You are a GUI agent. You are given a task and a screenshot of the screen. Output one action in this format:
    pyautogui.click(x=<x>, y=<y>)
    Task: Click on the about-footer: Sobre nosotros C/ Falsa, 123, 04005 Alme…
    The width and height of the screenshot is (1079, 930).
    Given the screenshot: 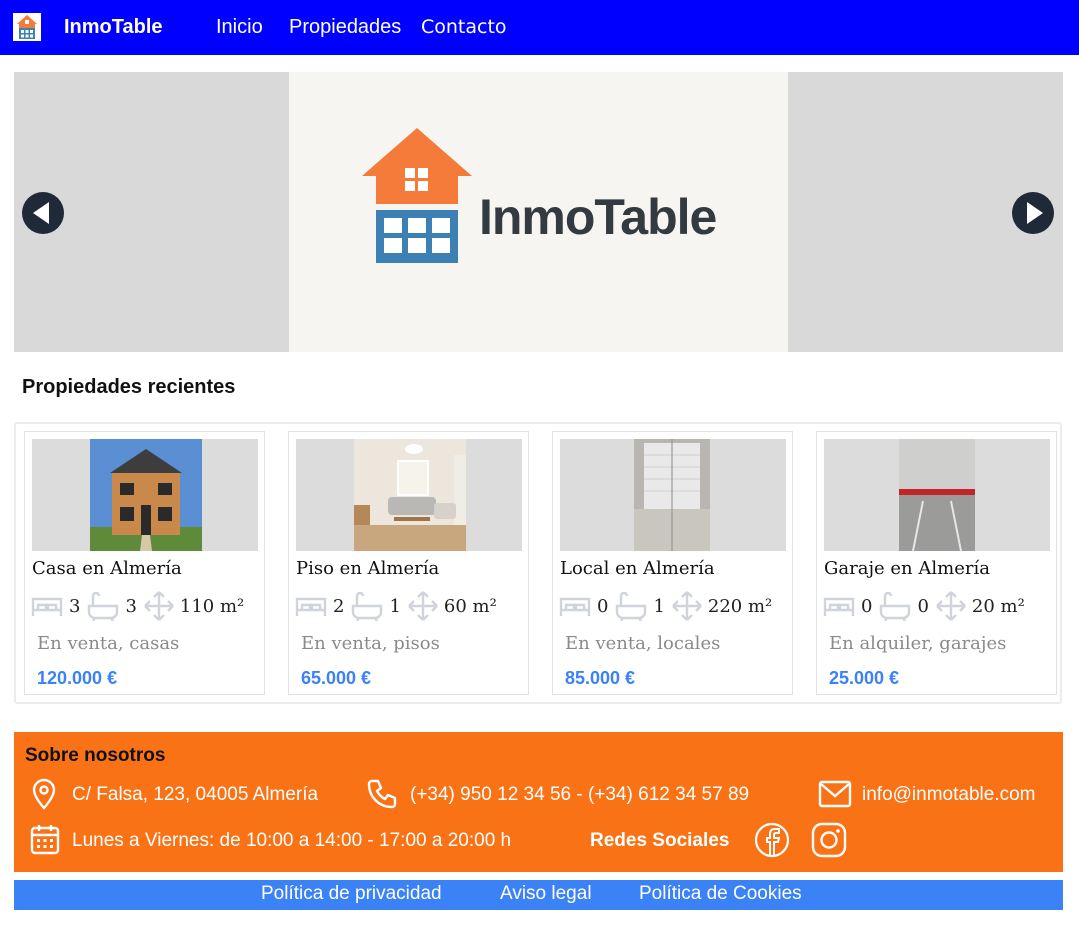 What is the action you would take?
    pyautogui.click(x=538, y=802)
    